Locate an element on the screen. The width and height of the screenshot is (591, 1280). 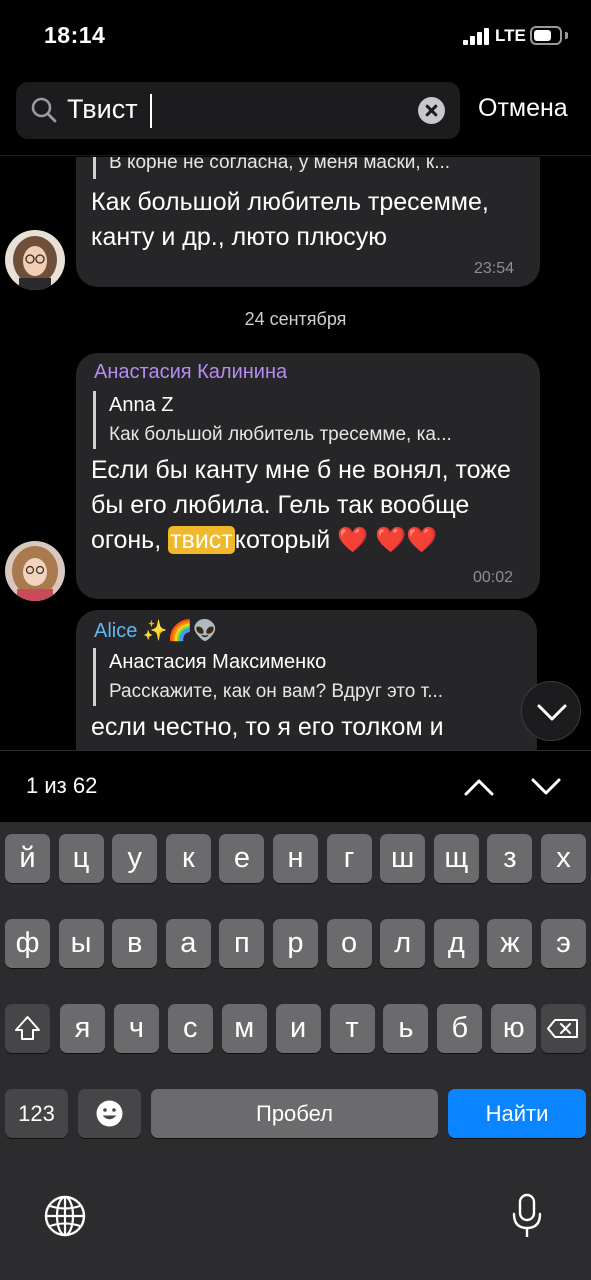
message-text: если честно, то я его толком и is located at coordinates (267, 727).